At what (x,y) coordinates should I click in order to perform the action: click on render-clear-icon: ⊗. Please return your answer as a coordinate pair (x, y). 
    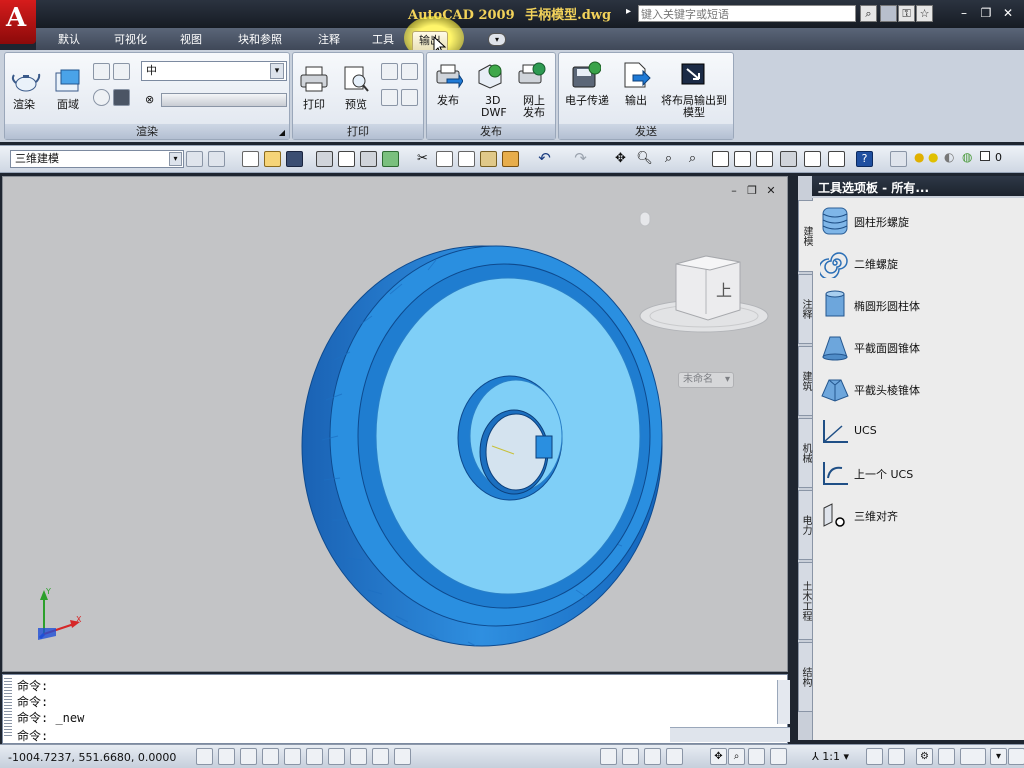
    Looking at the image, I should click on (149, 99).